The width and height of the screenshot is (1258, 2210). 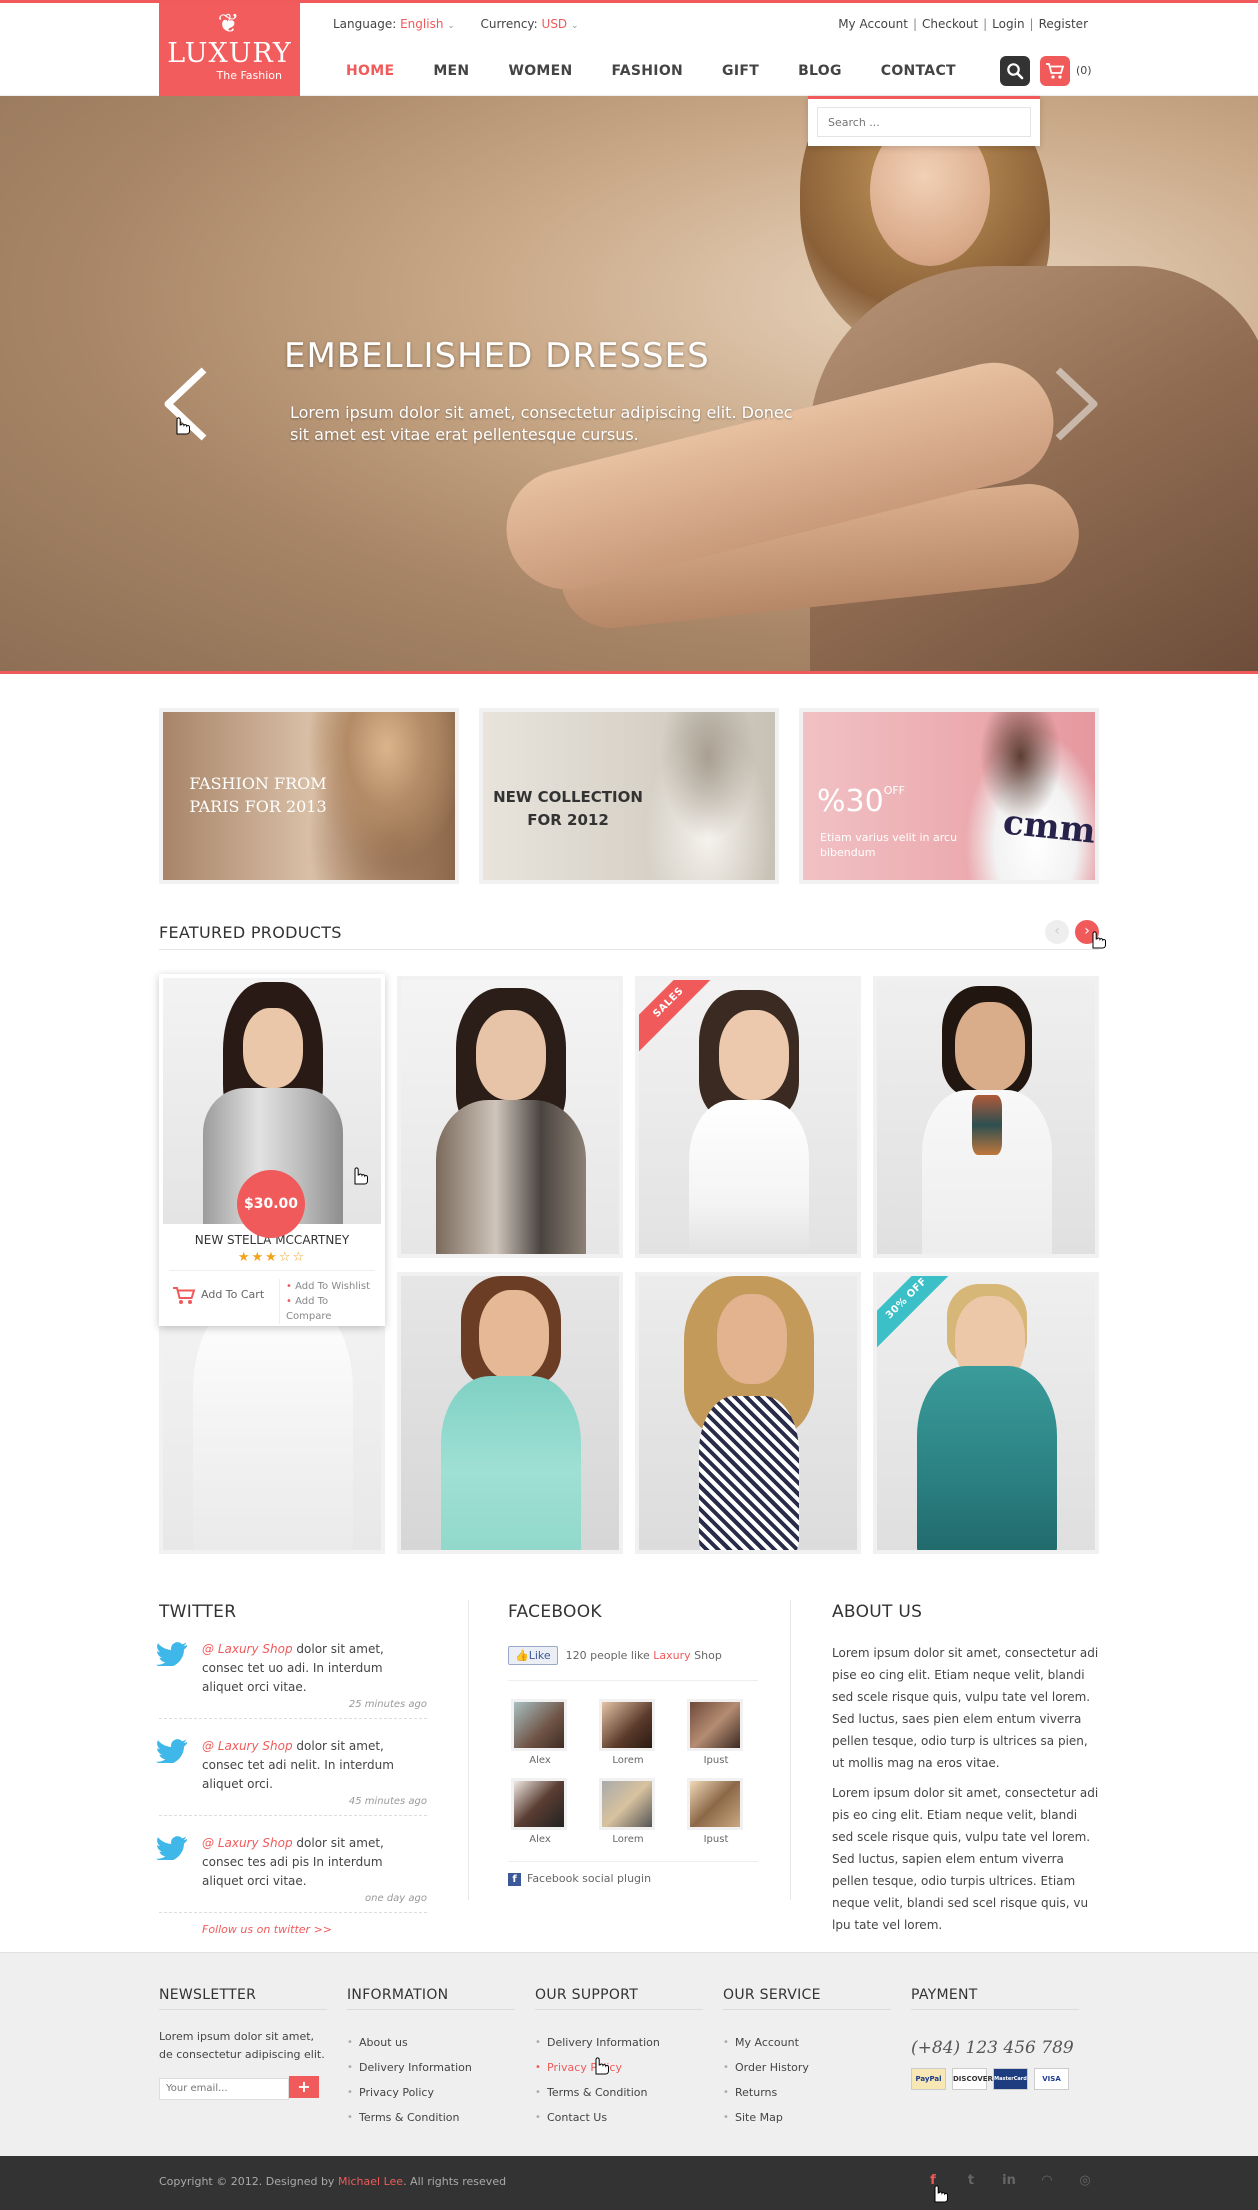 What do you see at coordinates (387, 1704) in the screenshot?
I see `tweet-time: 25 minutes ago` at bounding box center [387, 1704].